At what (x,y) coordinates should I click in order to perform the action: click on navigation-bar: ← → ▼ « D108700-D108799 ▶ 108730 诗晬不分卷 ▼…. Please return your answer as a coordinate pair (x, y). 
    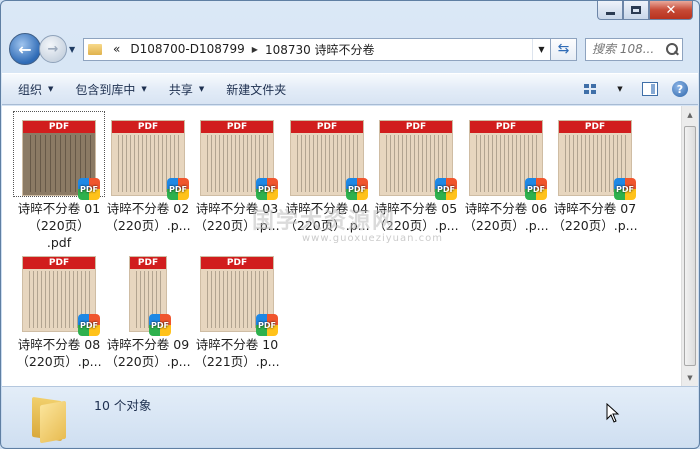
    Looking at the image, I should click on (350, 49).